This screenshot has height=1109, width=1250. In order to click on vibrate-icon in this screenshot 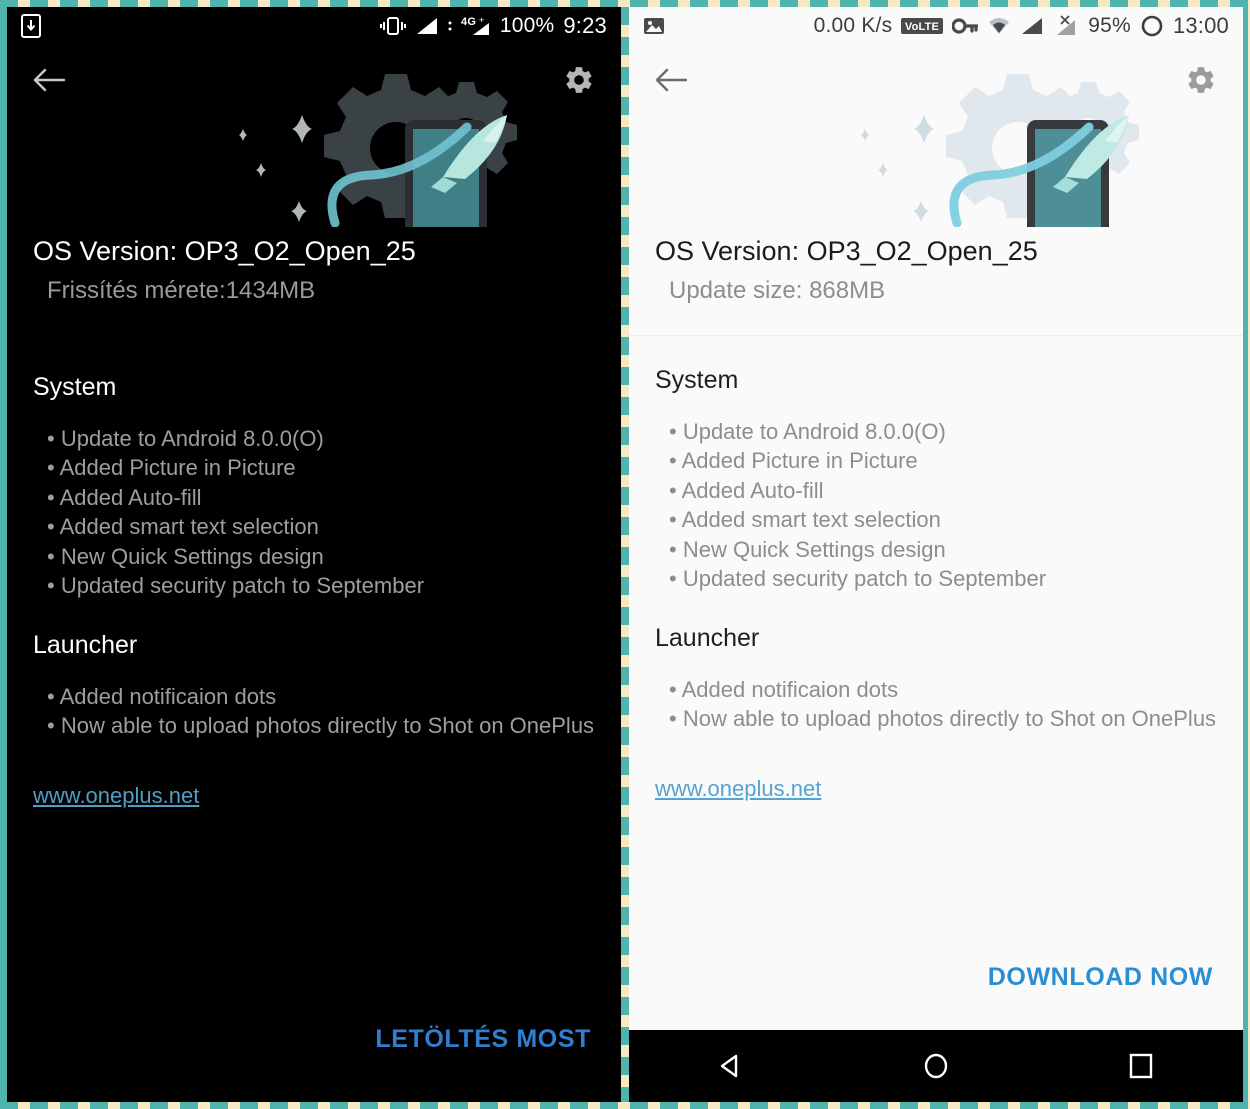, I will do `click(392, 26)`.